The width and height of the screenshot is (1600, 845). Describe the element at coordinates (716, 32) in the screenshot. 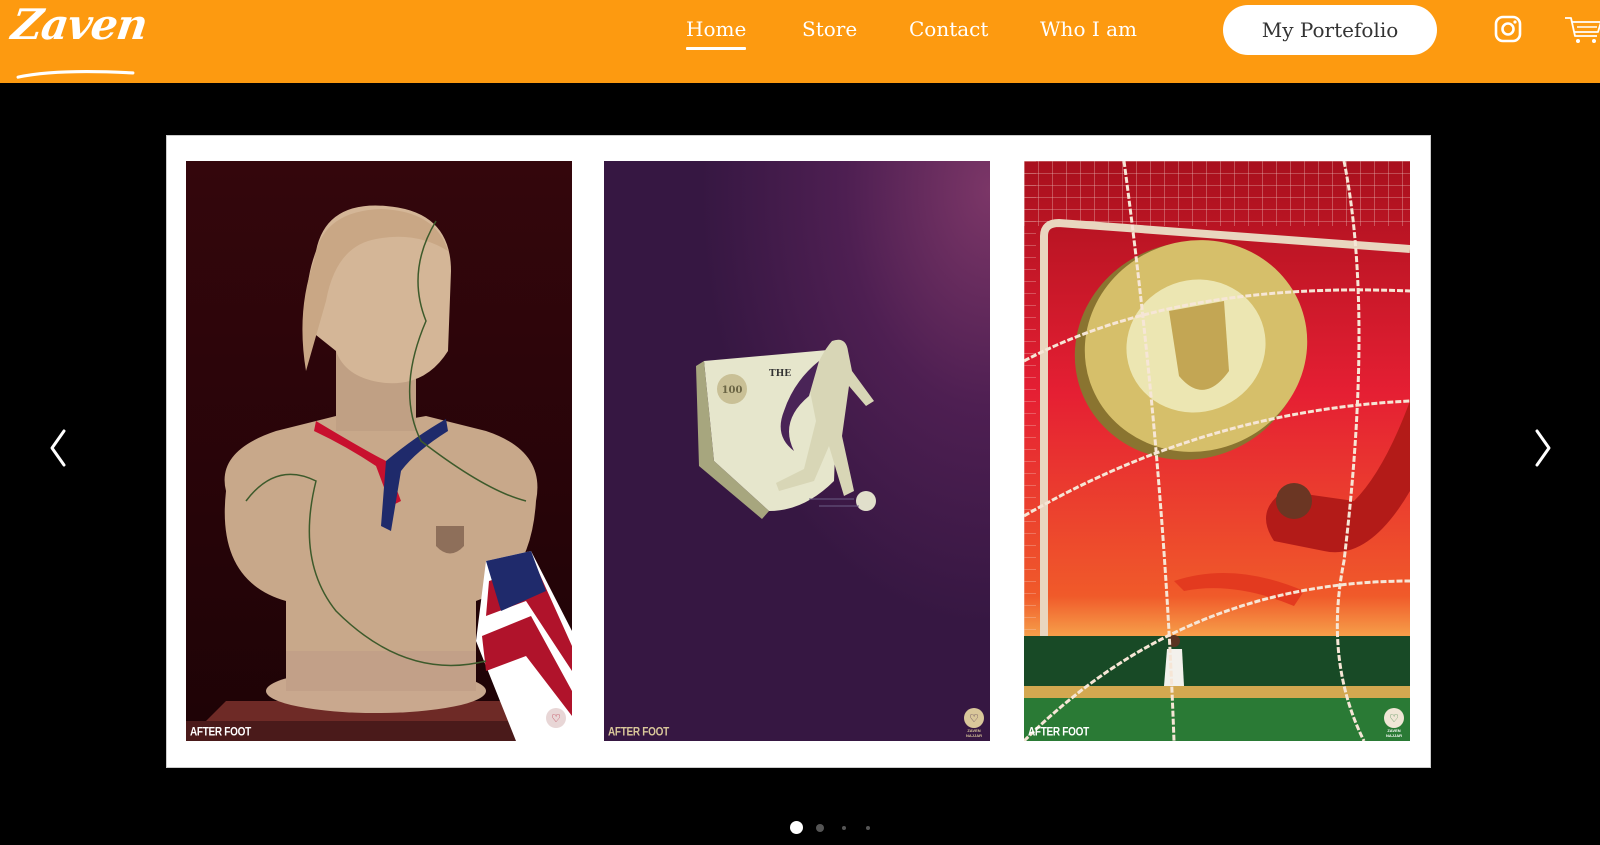

I see `nav-home: Home` at that location.